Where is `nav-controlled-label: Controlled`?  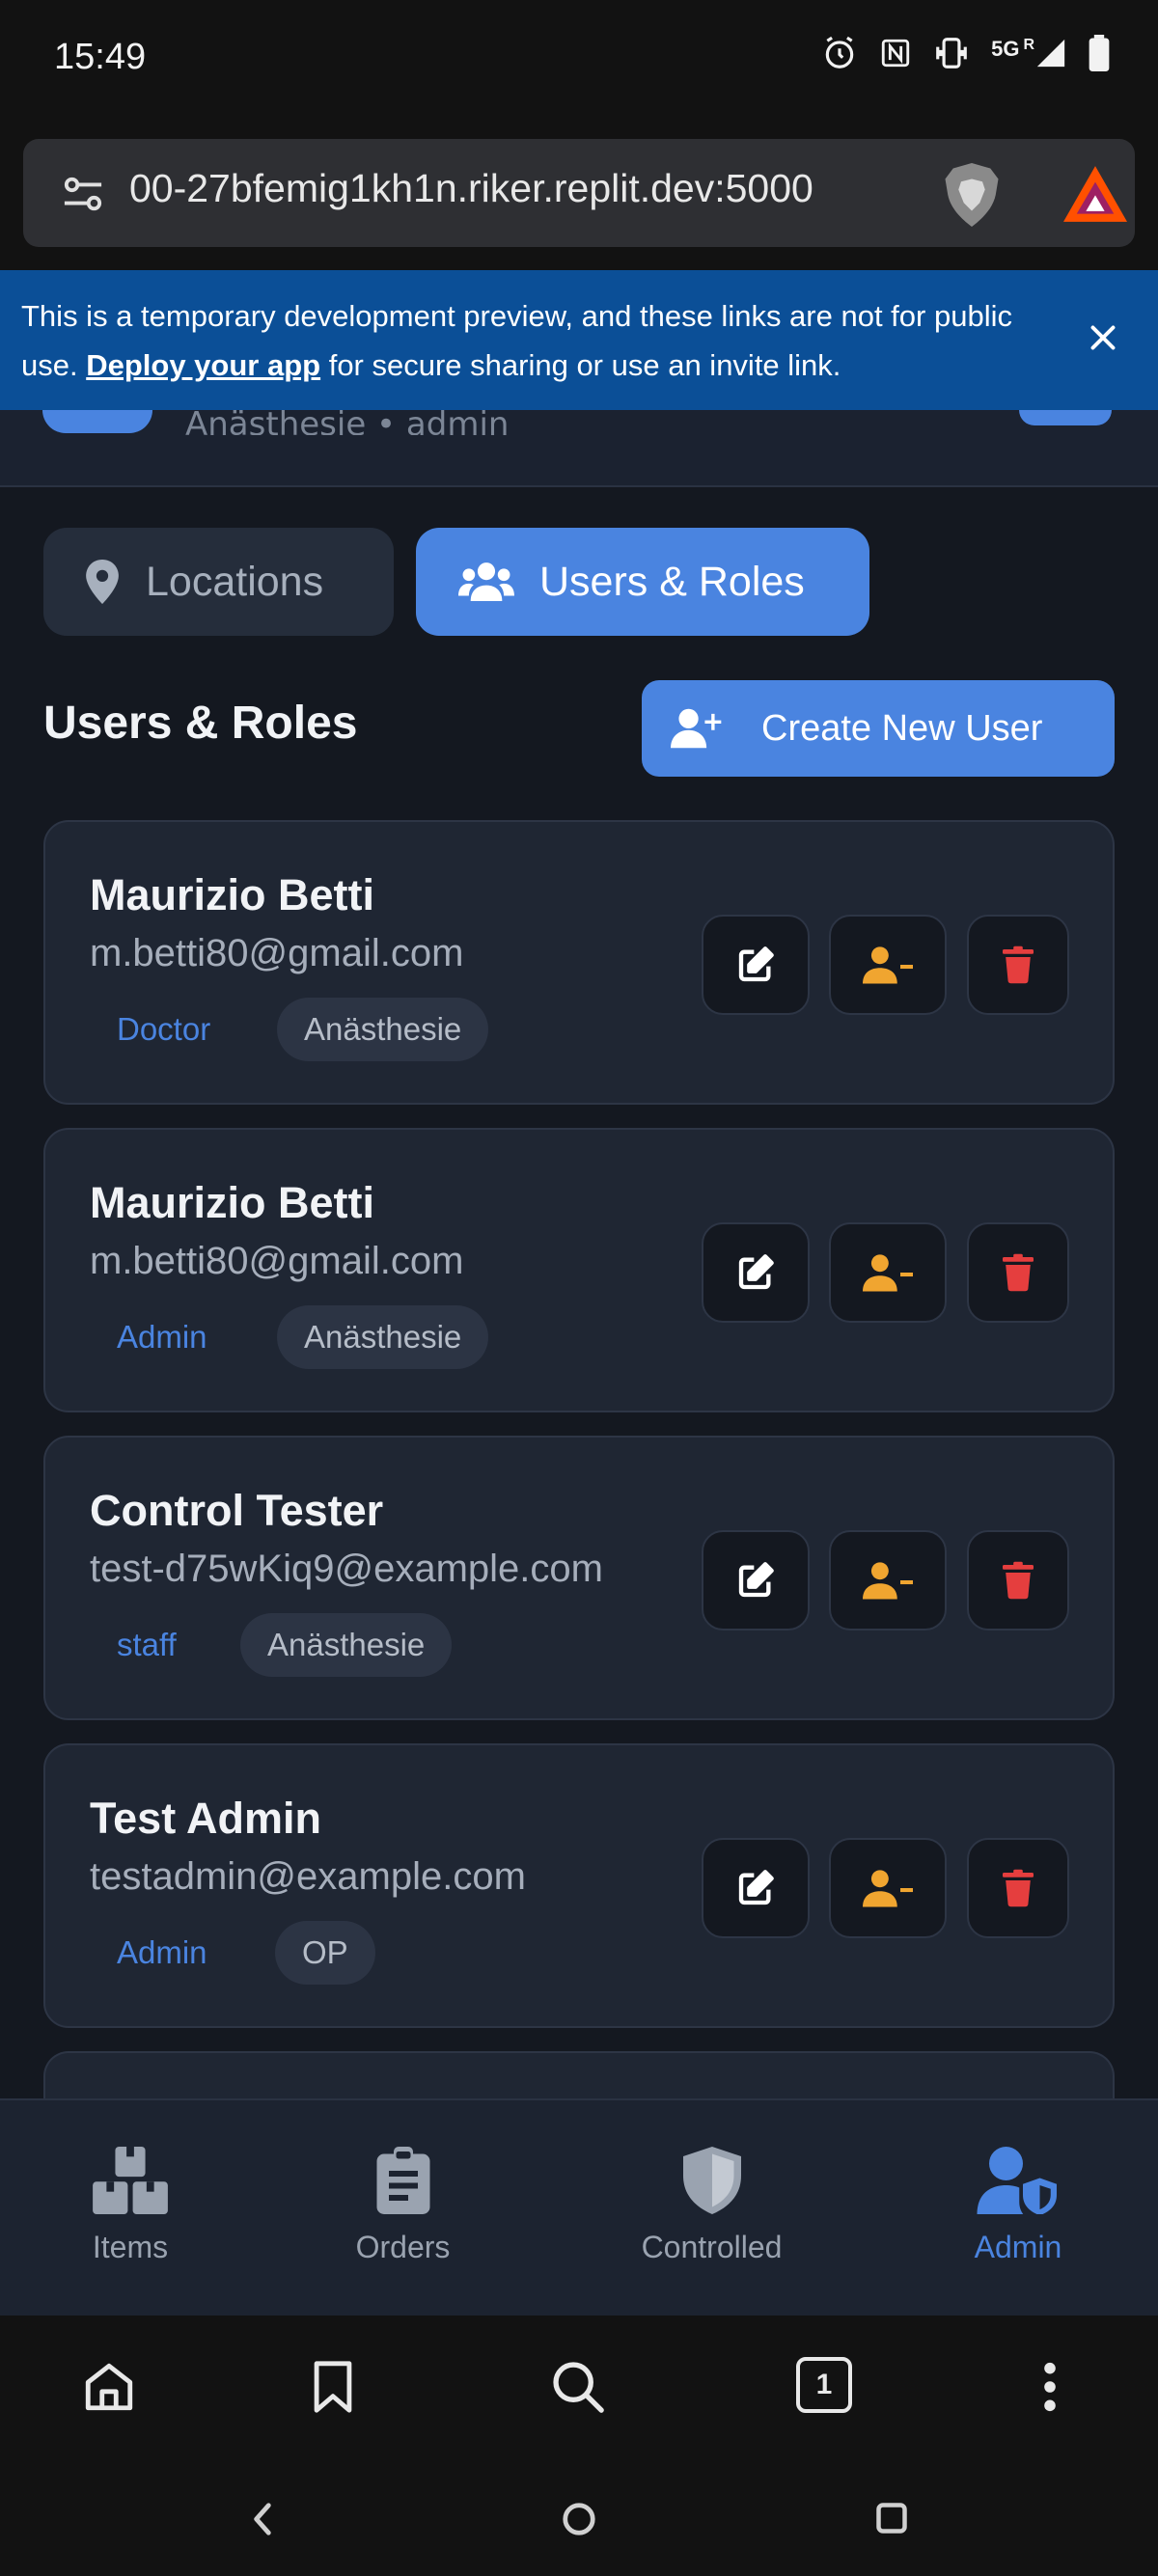
nav-controlled-label: Controlled is located at coordinates (712, 2247).